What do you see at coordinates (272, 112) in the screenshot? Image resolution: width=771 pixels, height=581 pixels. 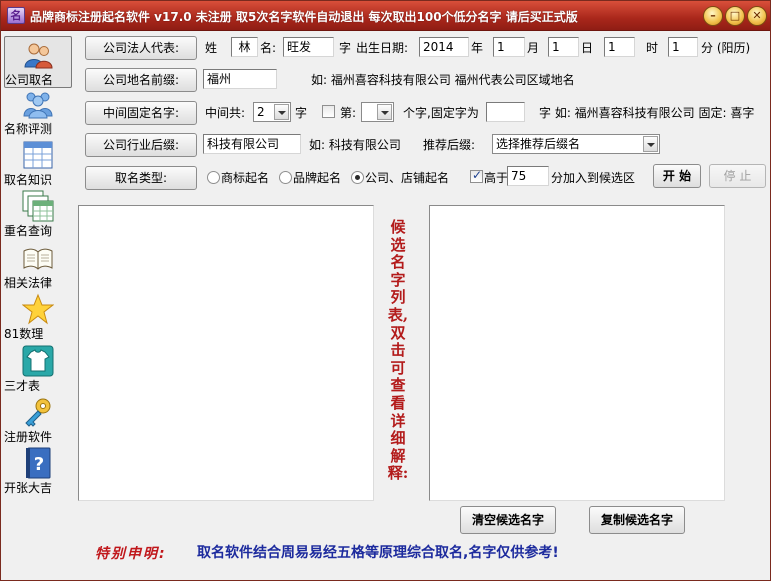 I see `middle-count-select: 2` at bounding box center [272, 112].